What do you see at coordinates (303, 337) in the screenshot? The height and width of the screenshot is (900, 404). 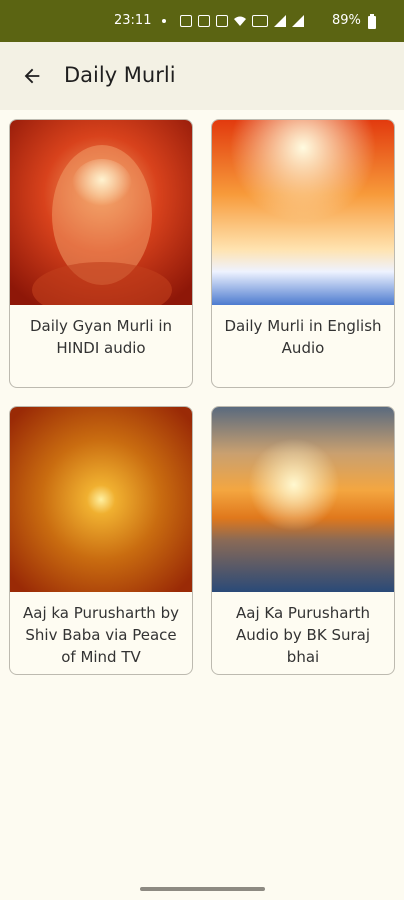 I see `card-label: Daily Murli in English Audio` at bounding box center [303, 337].